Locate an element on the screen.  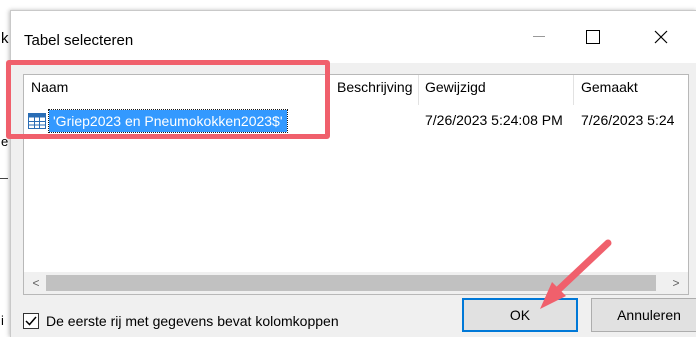
background-text-i: i is located at coordinates (2, 320).